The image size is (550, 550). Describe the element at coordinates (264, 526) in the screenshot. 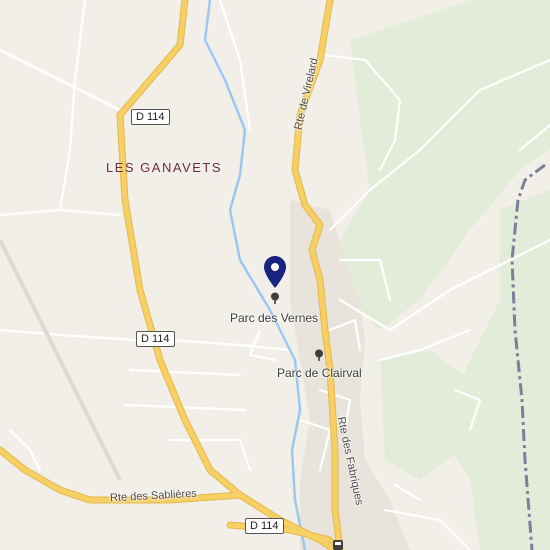

I see `road-shield-d114-south: D 114` at that location.